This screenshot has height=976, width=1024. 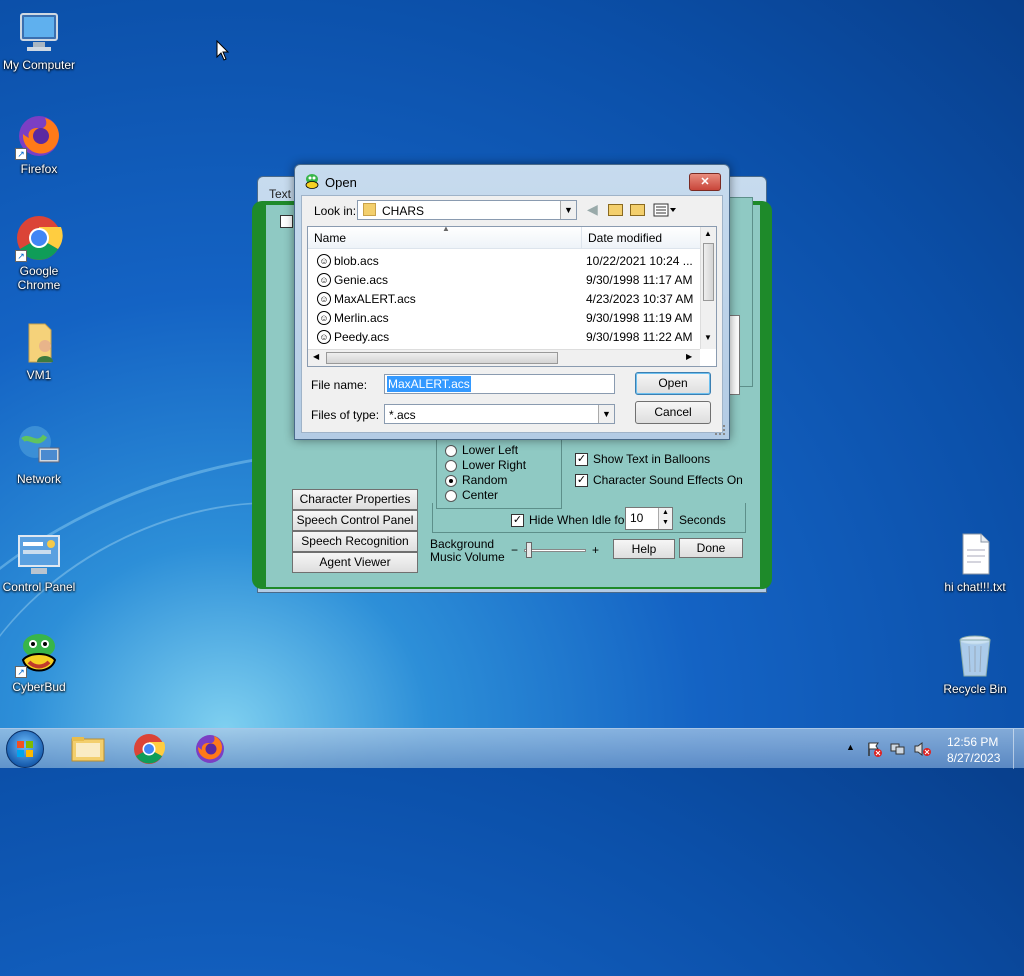 What do you see at coordinates (504, 280) in the screenshot?
I see `file-row: ☺ Genie.acs 9/30/1998 11:17 AM` at bounding box center [504, 280].